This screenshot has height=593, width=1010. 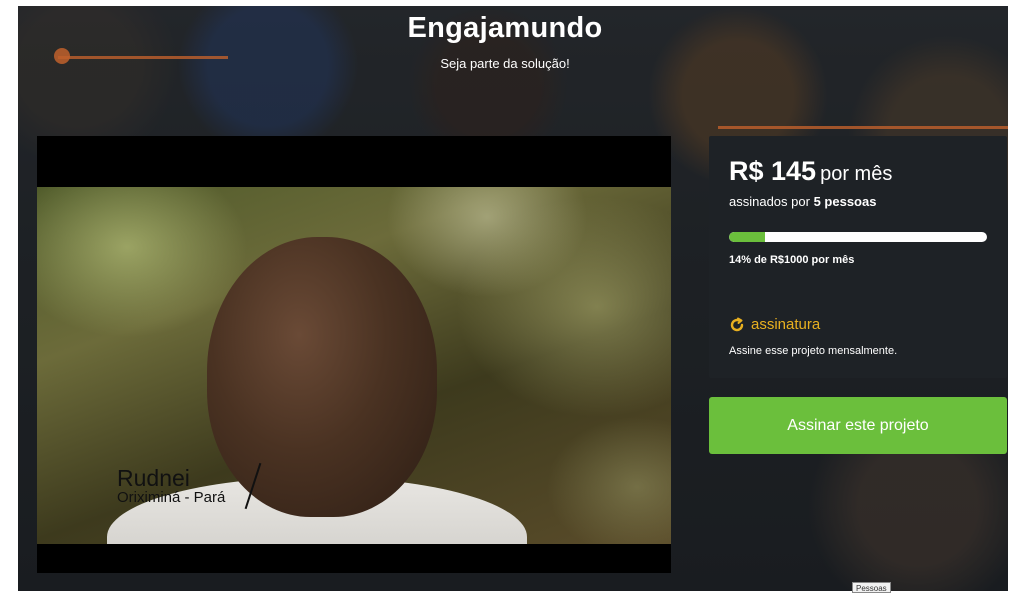 What do you see at coordinates (505, 63) in the screenshot?
I see `page-subtitle: Seja parte da solução!` at bounding box center [505, 63].